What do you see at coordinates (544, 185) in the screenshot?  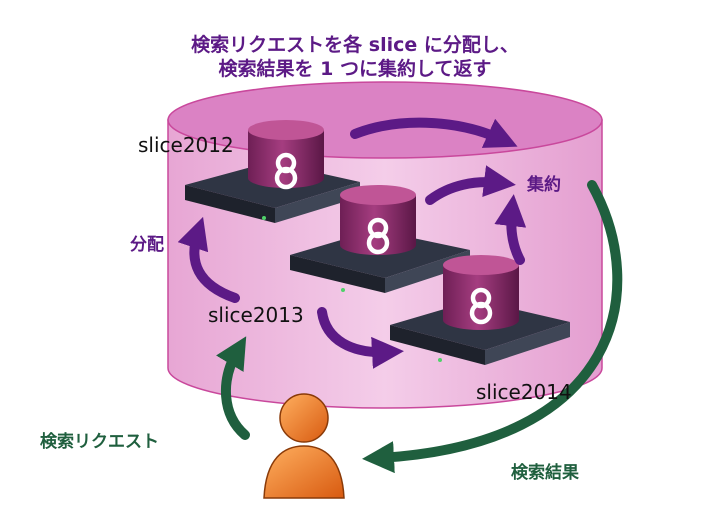 I see `label-aggregate: 集約` at bounding box center [544, 185].